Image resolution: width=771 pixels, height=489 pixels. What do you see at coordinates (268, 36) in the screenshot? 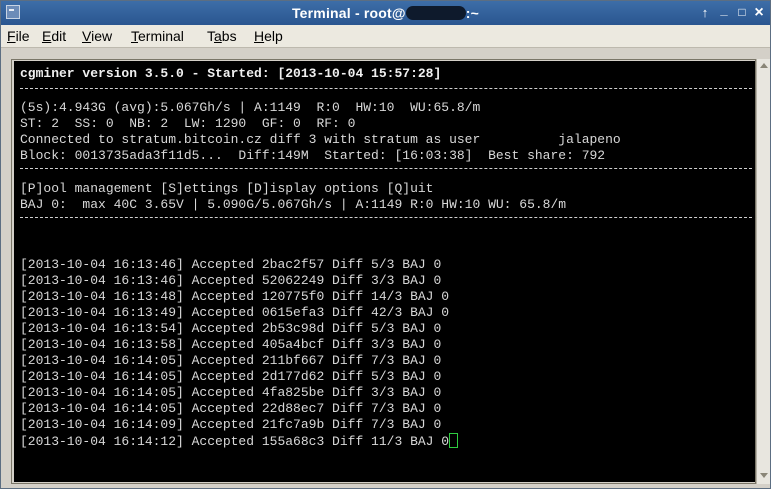
I see `menu-help: Help` at bounding box center [268, 36].